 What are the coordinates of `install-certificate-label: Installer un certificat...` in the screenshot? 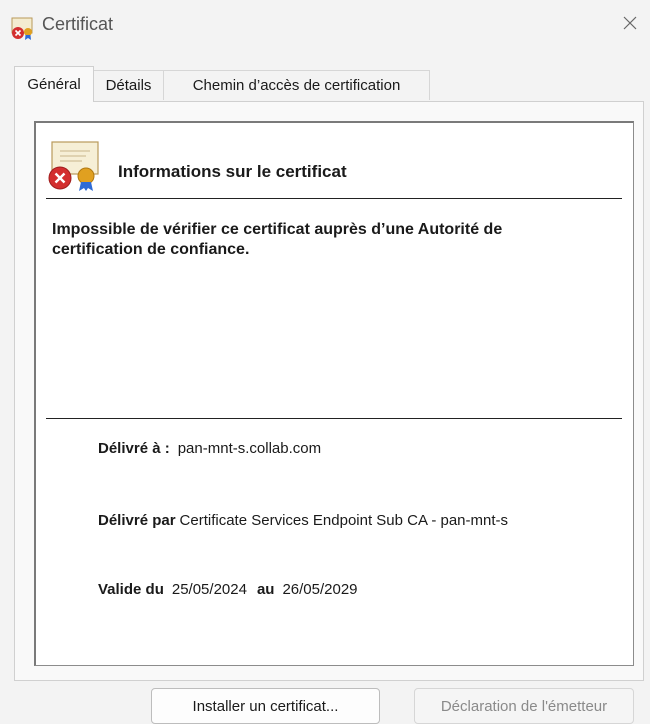 It's located at (265, 706).